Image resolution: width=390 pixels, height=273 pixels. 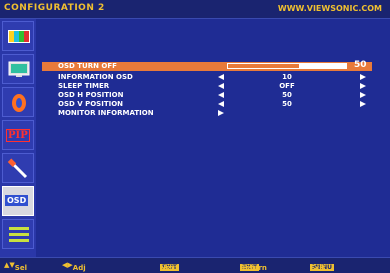 I want to click on setting-information-osd: INFORMATION OSD 10, so click(x=207, y=77).